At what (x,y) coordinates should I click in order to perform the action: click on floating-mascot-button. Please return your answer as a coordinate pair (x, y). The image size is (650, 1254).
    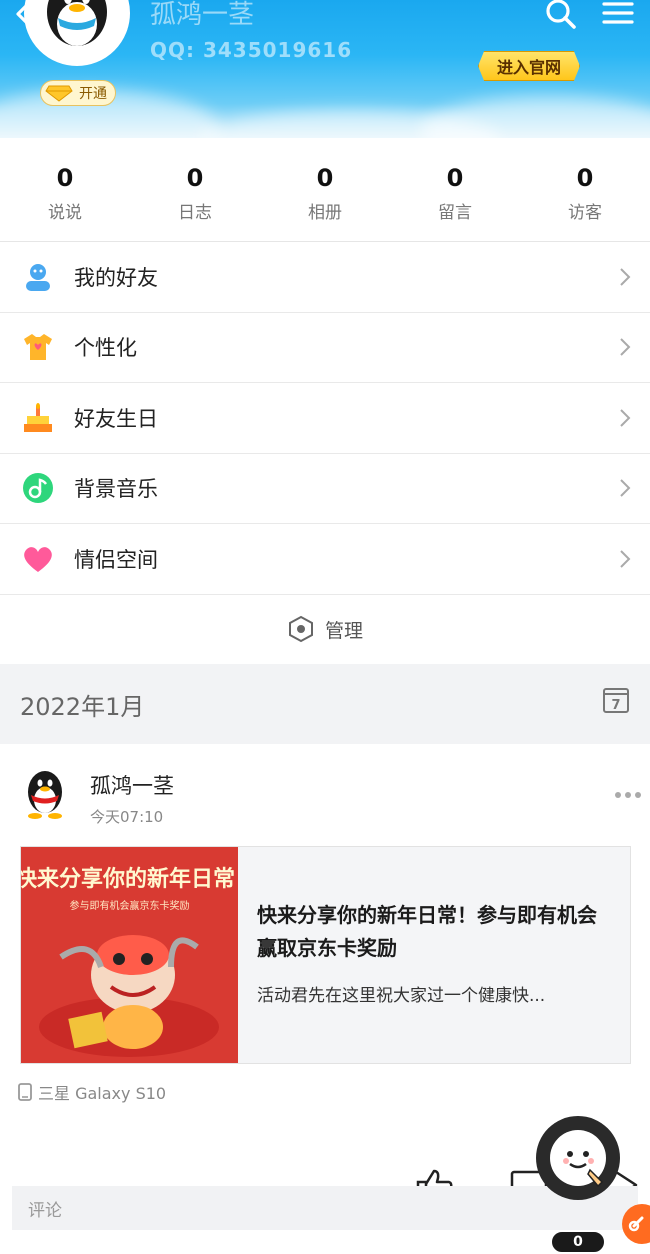
    Looking at the image, I should click on (578, 1158).